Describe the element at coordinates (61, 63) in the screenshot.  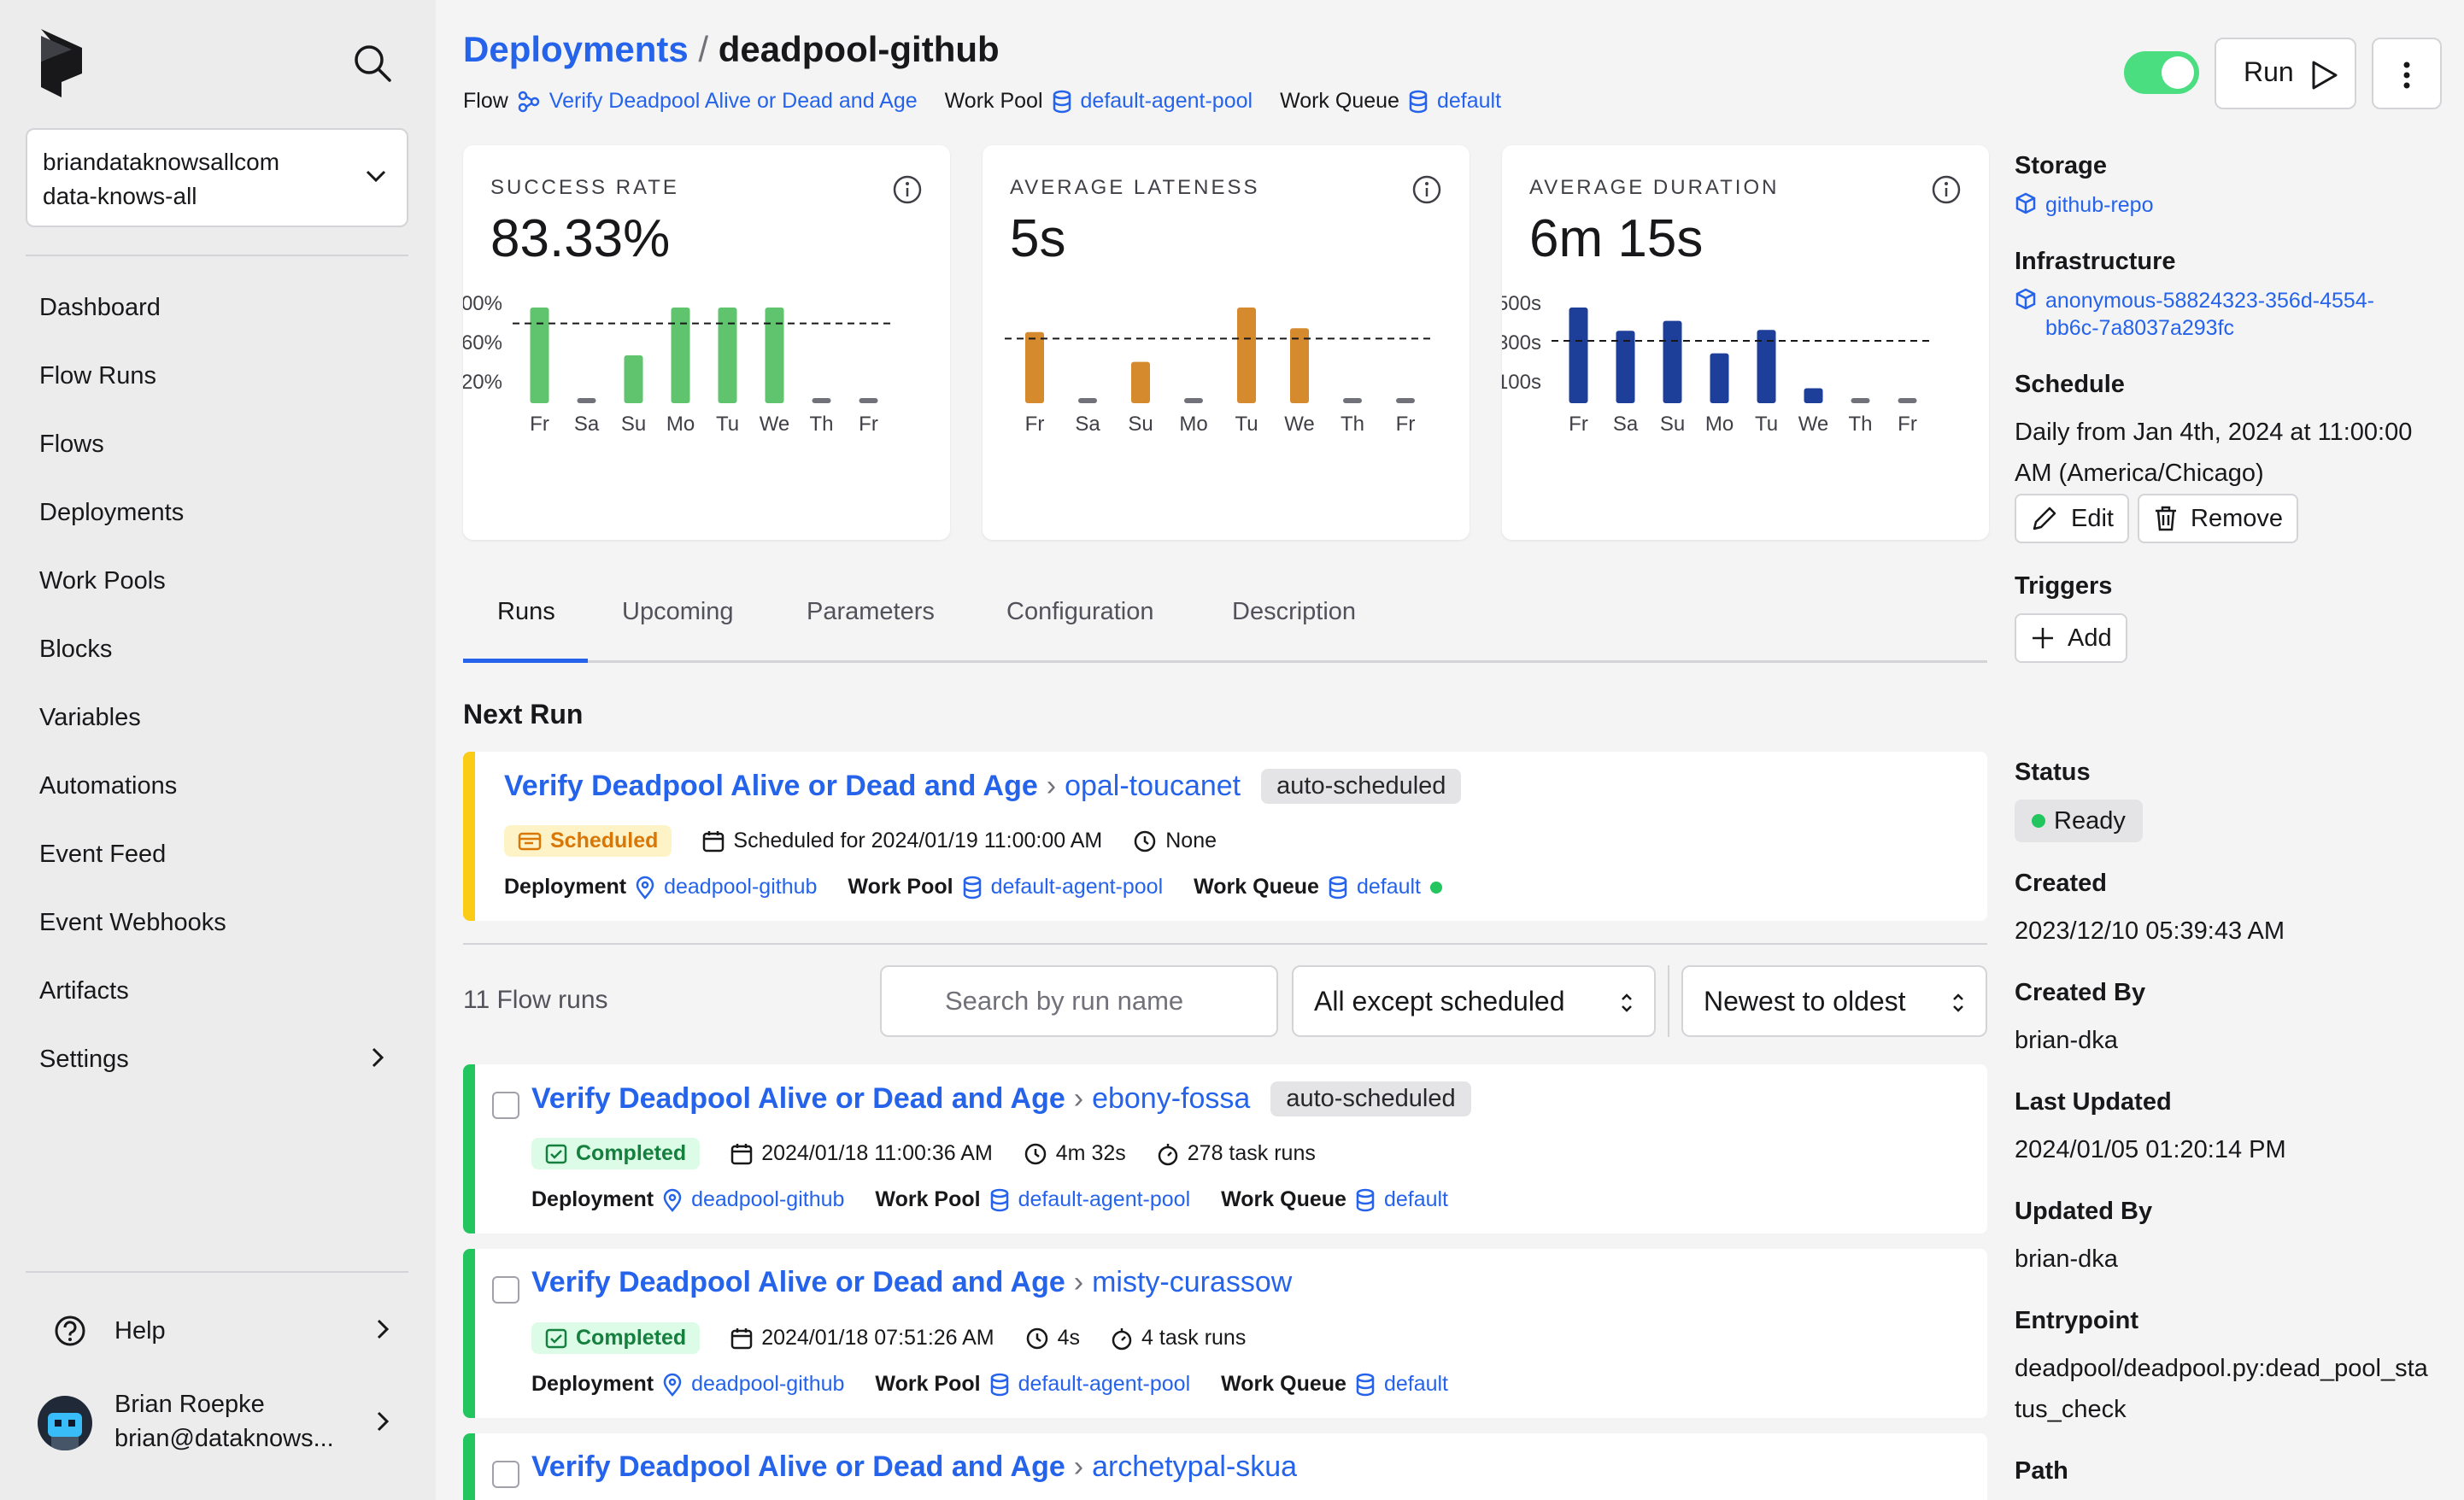
I see `prefect-logo-icon` at that location.